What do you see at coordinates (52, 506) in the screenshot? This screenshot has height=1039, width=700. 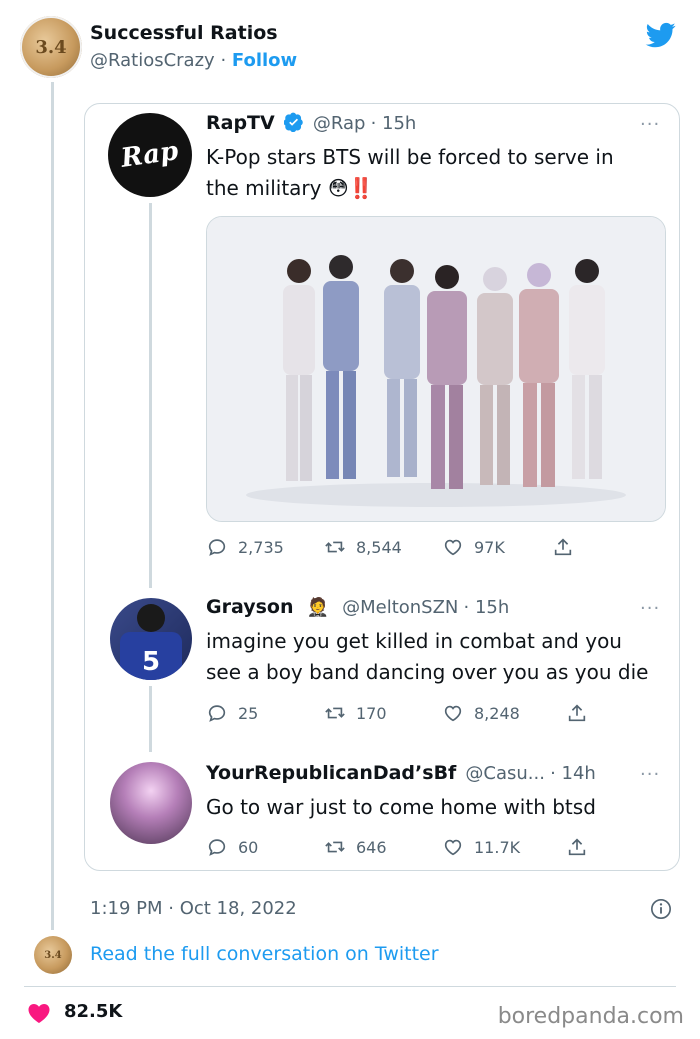 I see `thread-line` at bounding box center [52, 506].